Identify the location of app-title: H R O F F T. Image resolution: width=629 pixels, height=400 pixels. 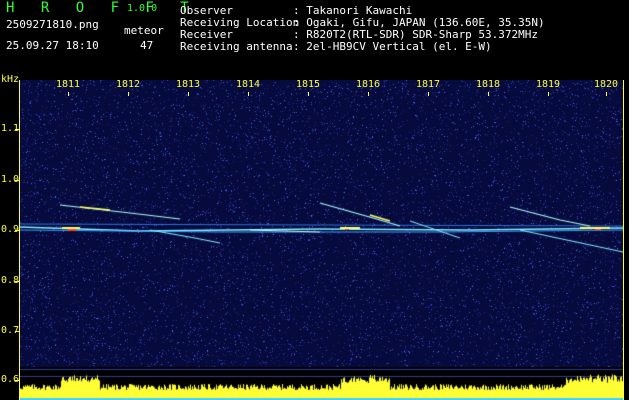
(102, 8).